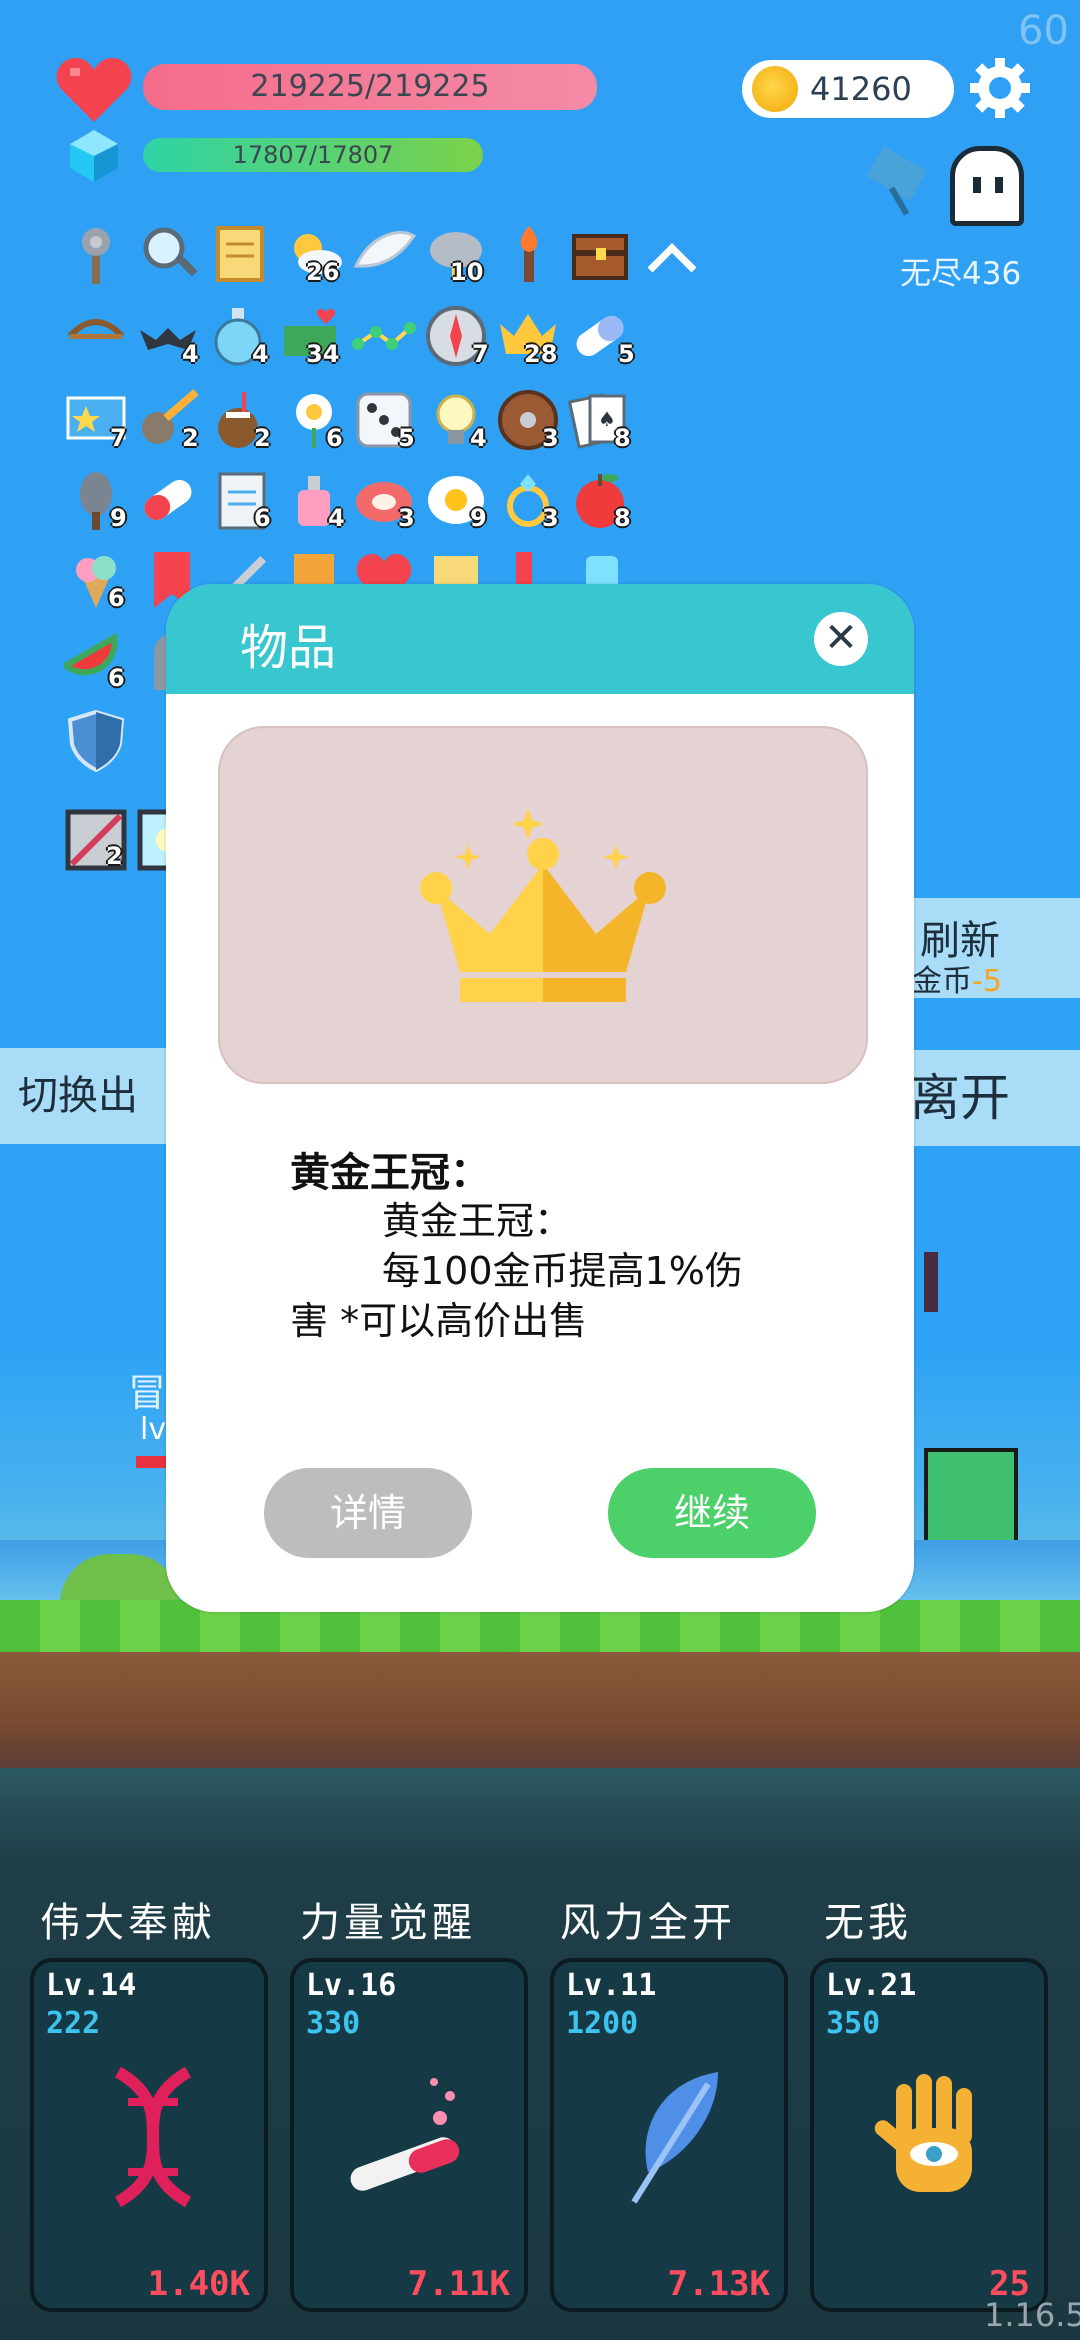 Image resolution: width=1080 pixels, height=2340 pixels. I want to click on item-count: 34, so click(323, 354).